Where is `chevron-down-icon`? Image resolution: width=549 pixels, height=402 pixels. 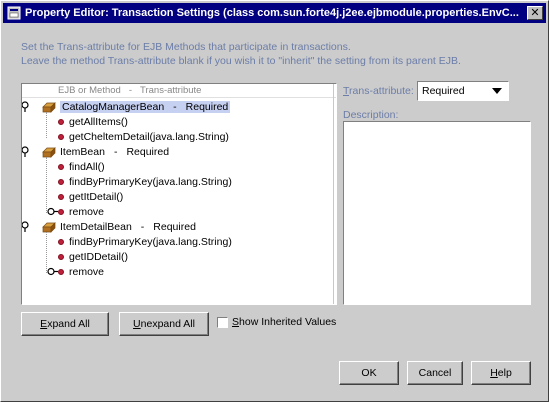
chevron-down-icon is located at coordinates (497, 91).